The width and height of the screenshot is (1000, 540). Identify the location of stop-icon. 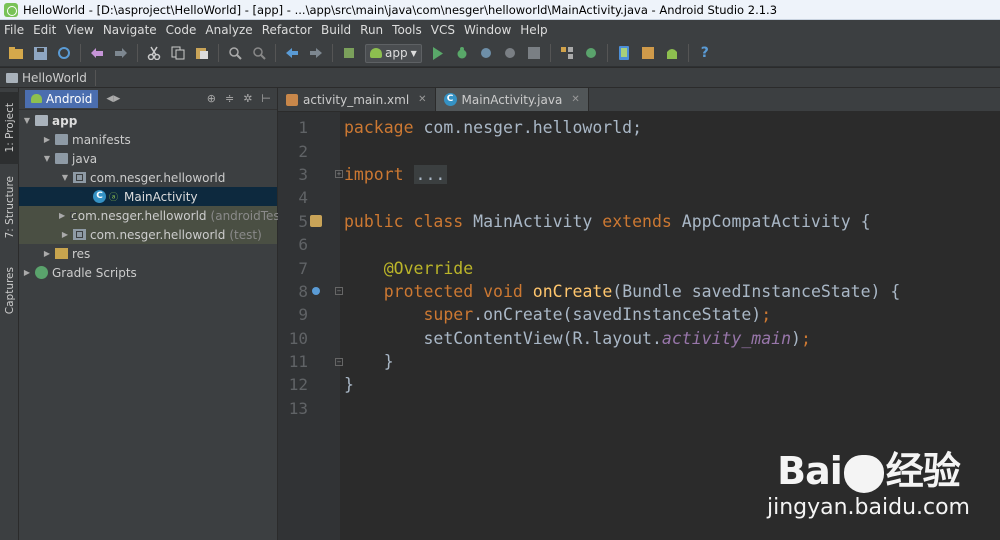
(534, 53).